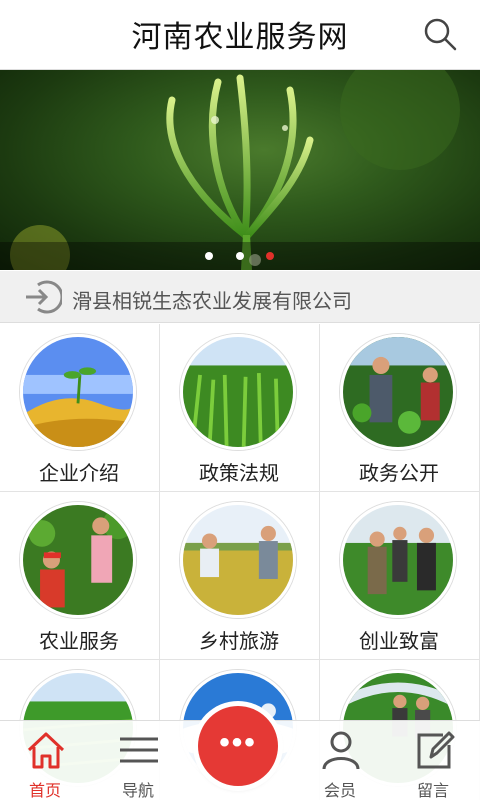 This screenshot has width=480, height=800. Describe the element at coordinates (78, 392) in the screenshot. I see `company-intro-image` at that location.